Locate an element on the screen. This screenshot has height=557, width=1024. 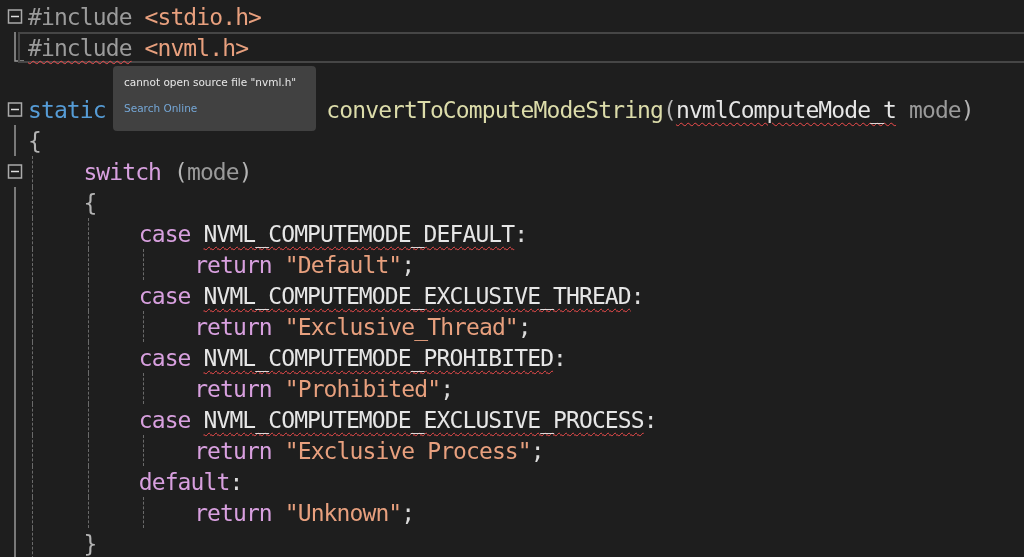
code-token: switch is located at coordinates (122, 171).